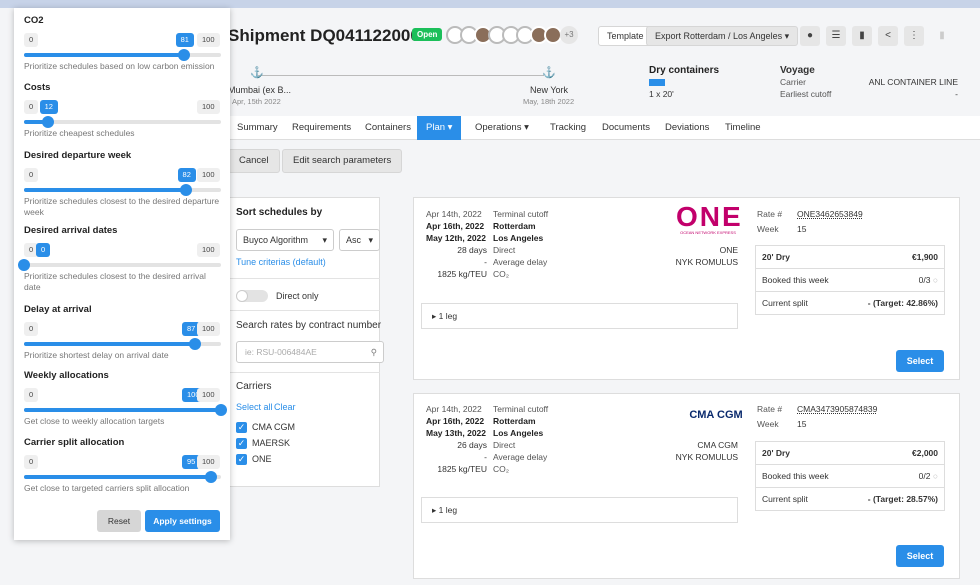 The width and height of the screenshot is (980, 585). What do you see at coordinates (48, 107) in the screenshot?
I see `slider-value: 12` at bounding box center [48, 107].